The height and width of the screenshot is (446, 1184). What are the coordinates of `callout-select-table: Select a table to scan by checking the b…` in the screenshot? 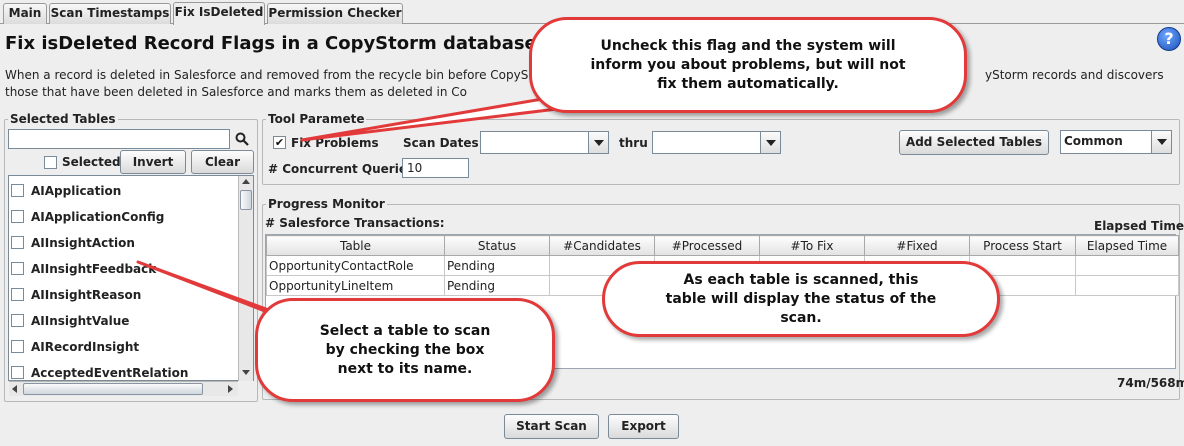 It's located at (405, 350).